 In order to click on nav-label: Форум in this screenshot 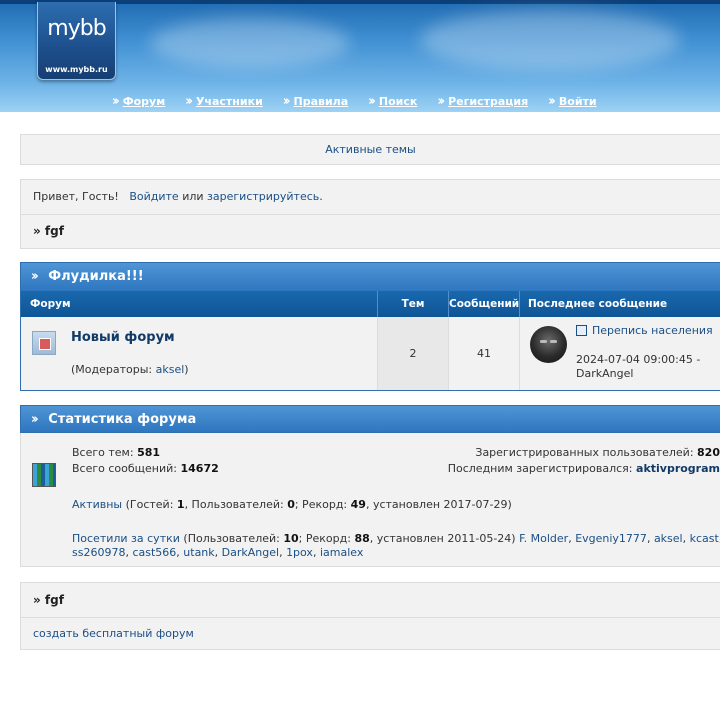, I will do `click(144, 101)`.